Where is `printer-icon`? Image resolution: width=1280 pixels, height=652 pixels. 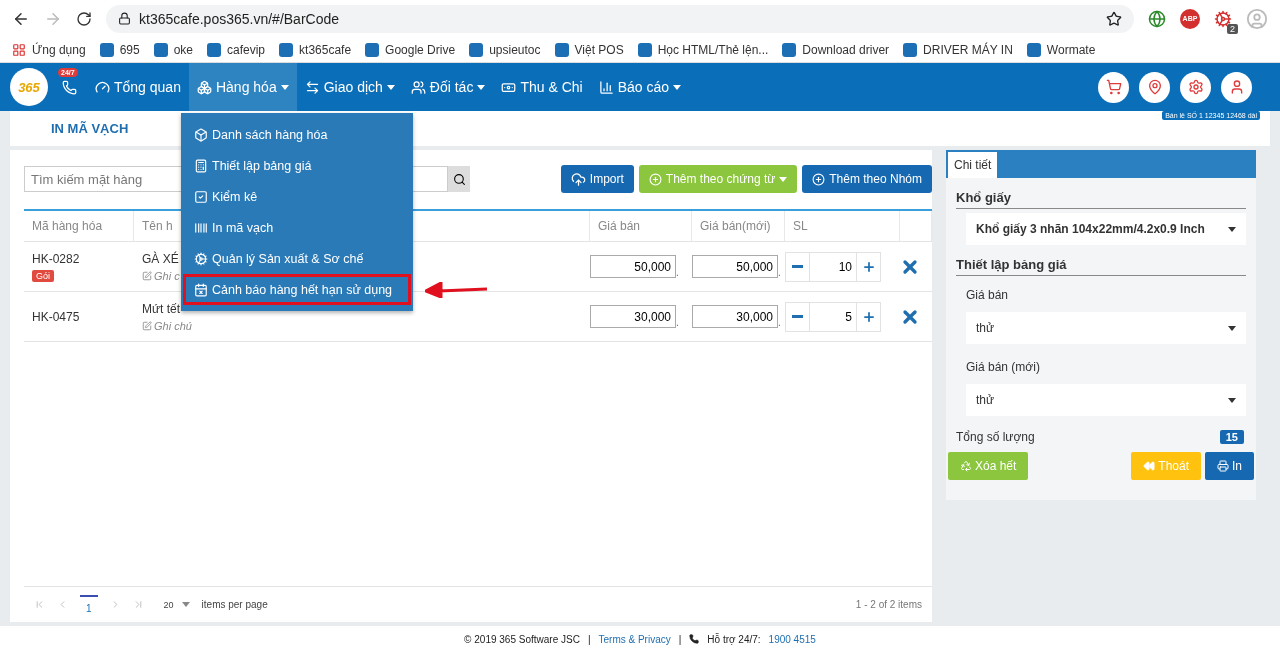 printer-icon is located at coordinates (1223, 466).